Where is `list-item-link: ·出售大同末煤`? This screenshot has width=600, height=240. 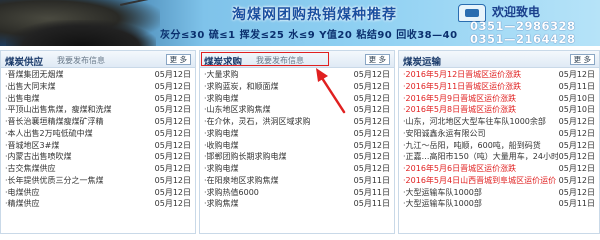 list-item-link: ·出售大同末煤 is located at coordinates (80, 87).